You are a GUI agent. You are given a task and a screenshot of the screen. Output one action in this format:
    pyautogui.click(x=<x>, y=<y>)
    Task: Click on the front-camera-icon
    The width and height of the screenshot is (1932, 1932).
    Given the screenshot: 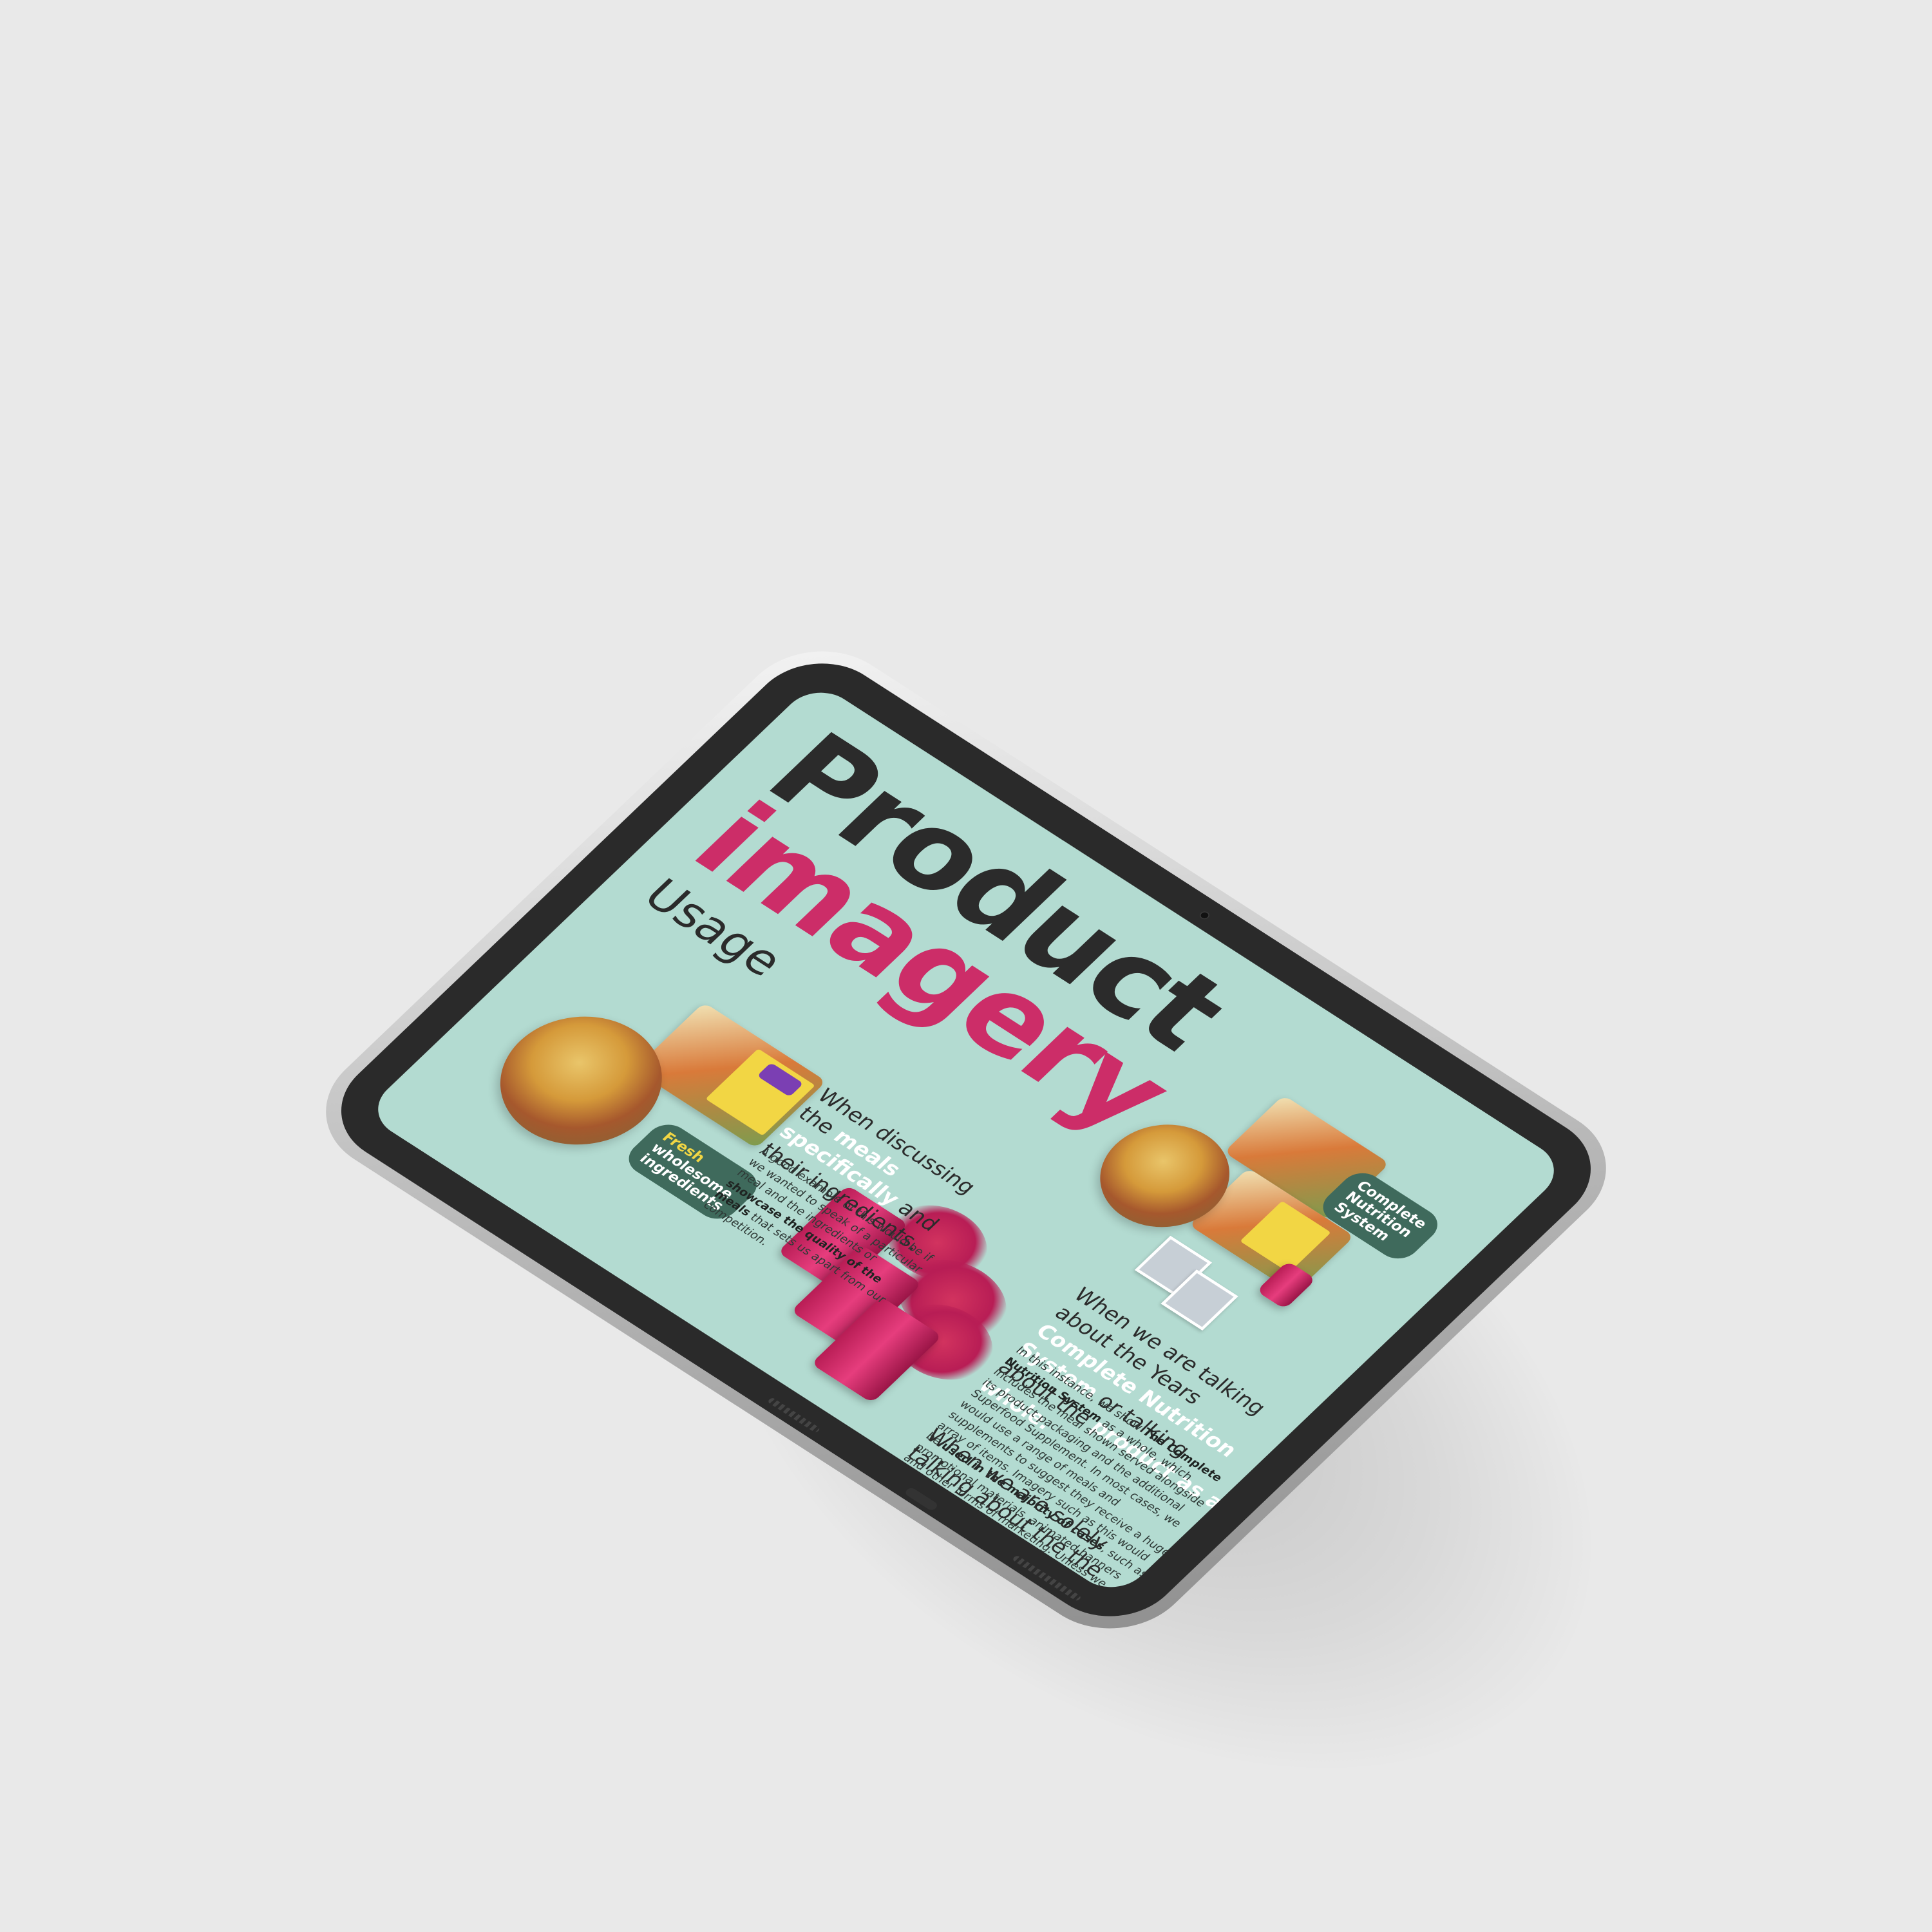 What is the action you would take?
    pyautogui.click(x=1204, y=915)
    